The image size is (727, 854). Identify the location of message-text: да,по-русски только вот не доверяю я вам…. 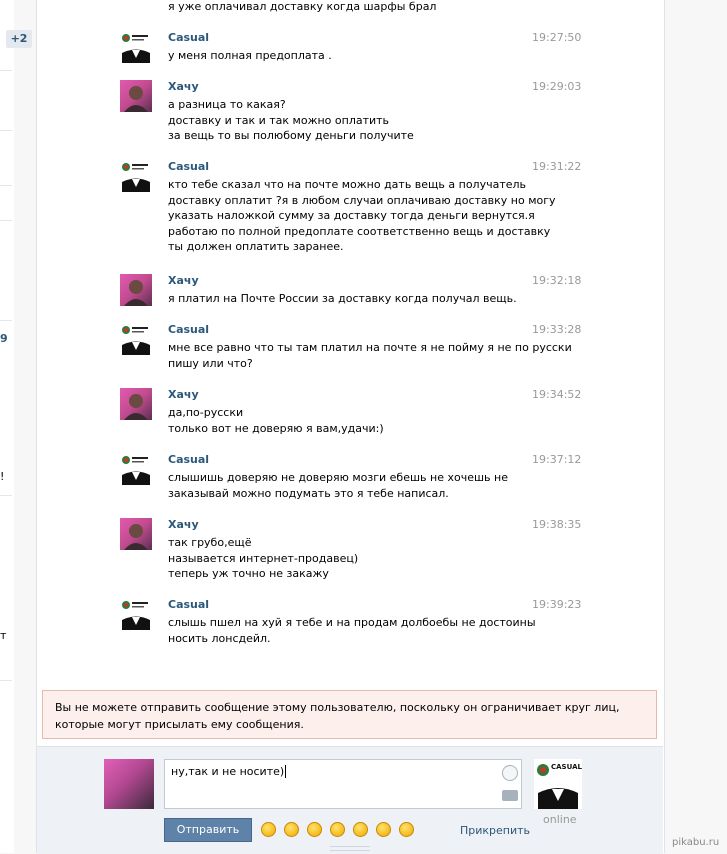
(276, 420).